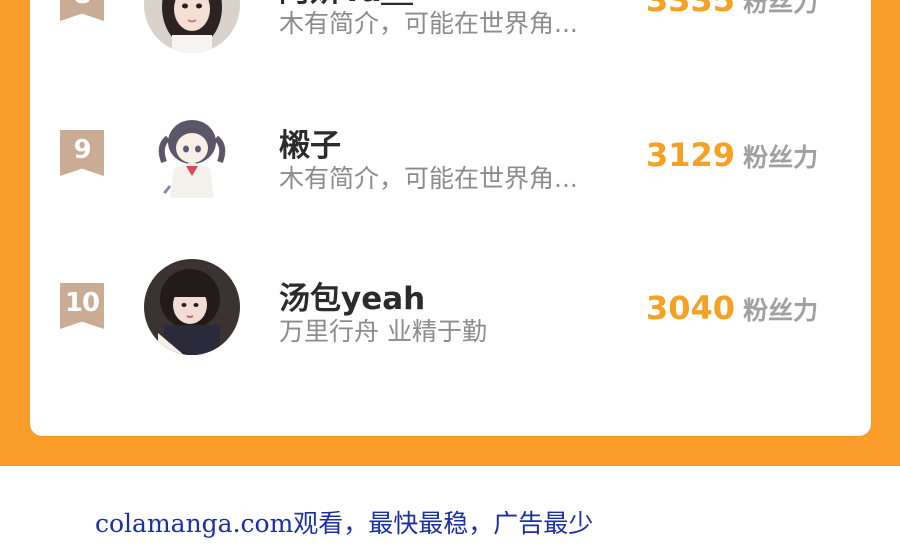  Describe the element at coordinates (192, 307) in the screenshot. I see `avatar-girl-selfie-icon` at that location.